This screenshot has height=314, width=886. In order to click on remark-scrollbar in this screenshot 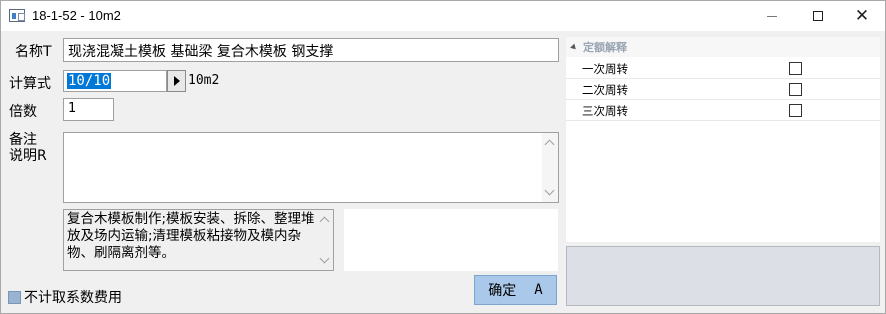, I will do `click(550, 167)`.